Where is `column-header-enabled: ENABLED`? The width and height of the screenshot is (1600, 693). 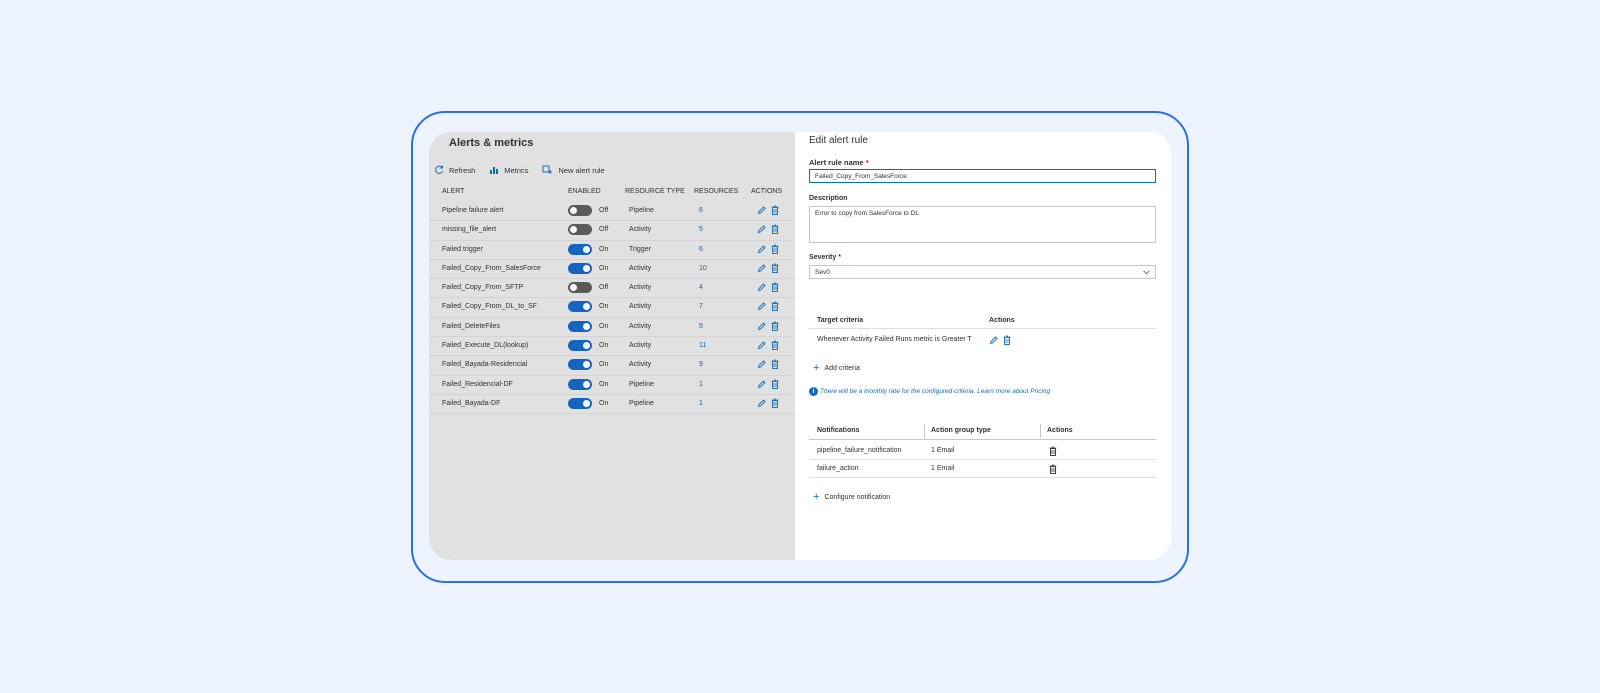
column-header-enabled: ENABLED is located at coordinates (584, 191).